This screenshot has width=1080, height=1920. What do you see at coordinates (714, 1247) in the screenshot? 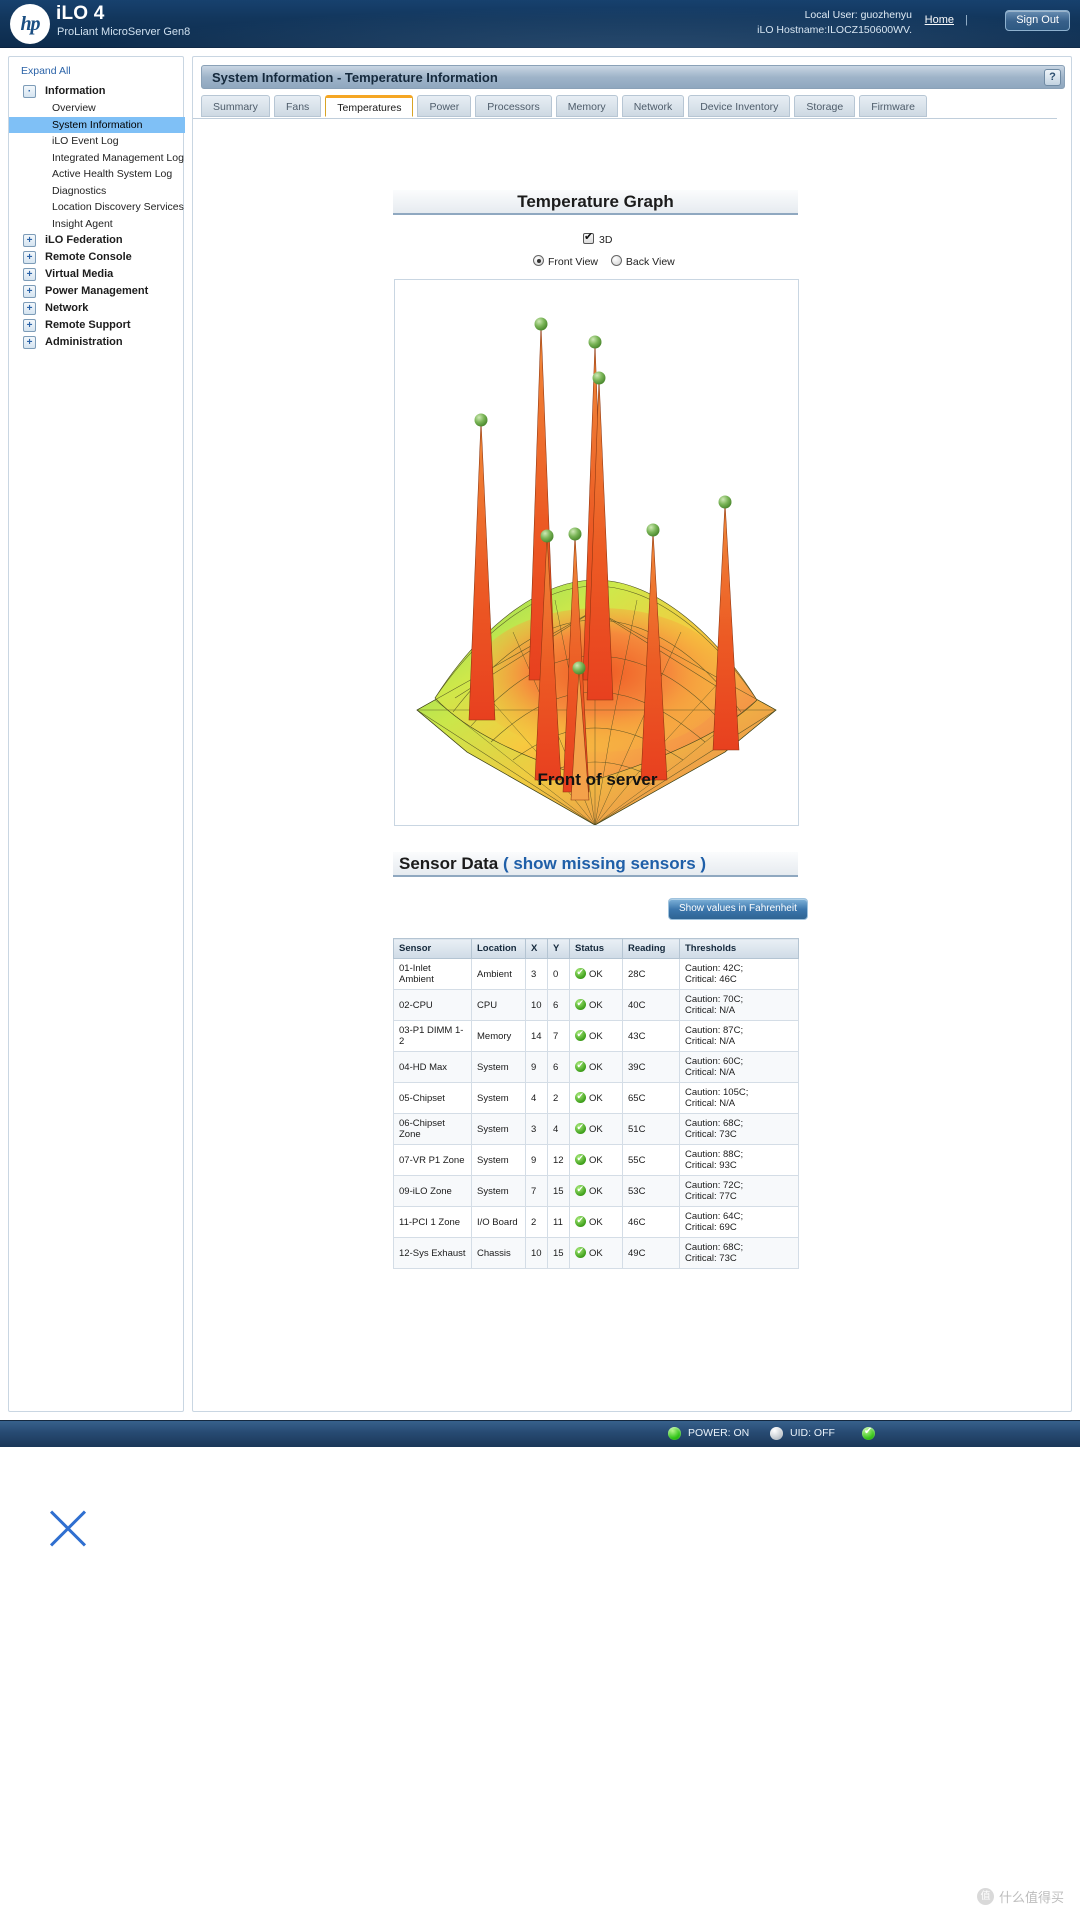
I see `threshold-caution: Caution: 68C;` at bounding box center [714, 1247].